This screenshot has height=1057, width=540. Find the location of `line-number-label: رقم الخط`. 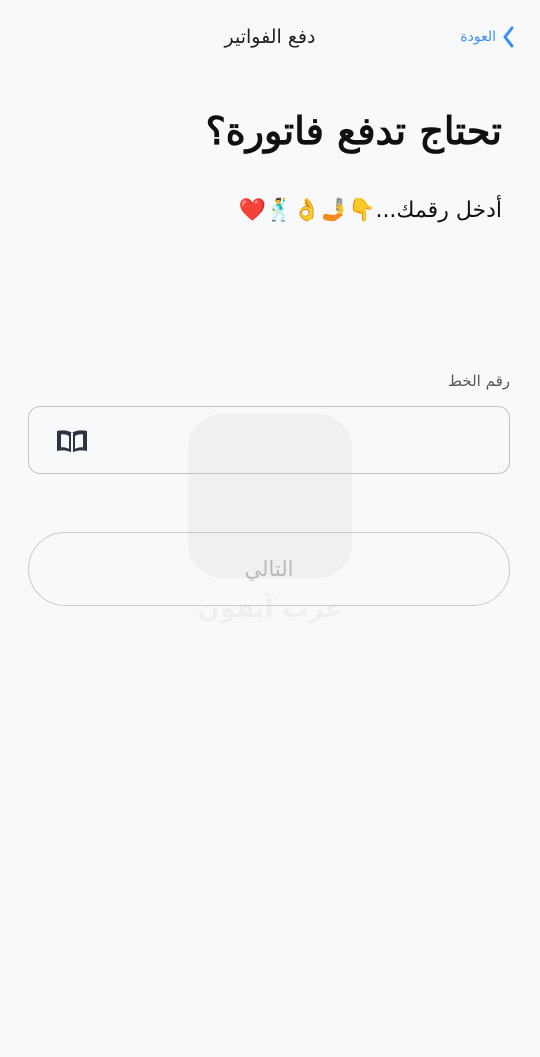

line-number-label: رقم الخط is located at coordinates (479, 381).